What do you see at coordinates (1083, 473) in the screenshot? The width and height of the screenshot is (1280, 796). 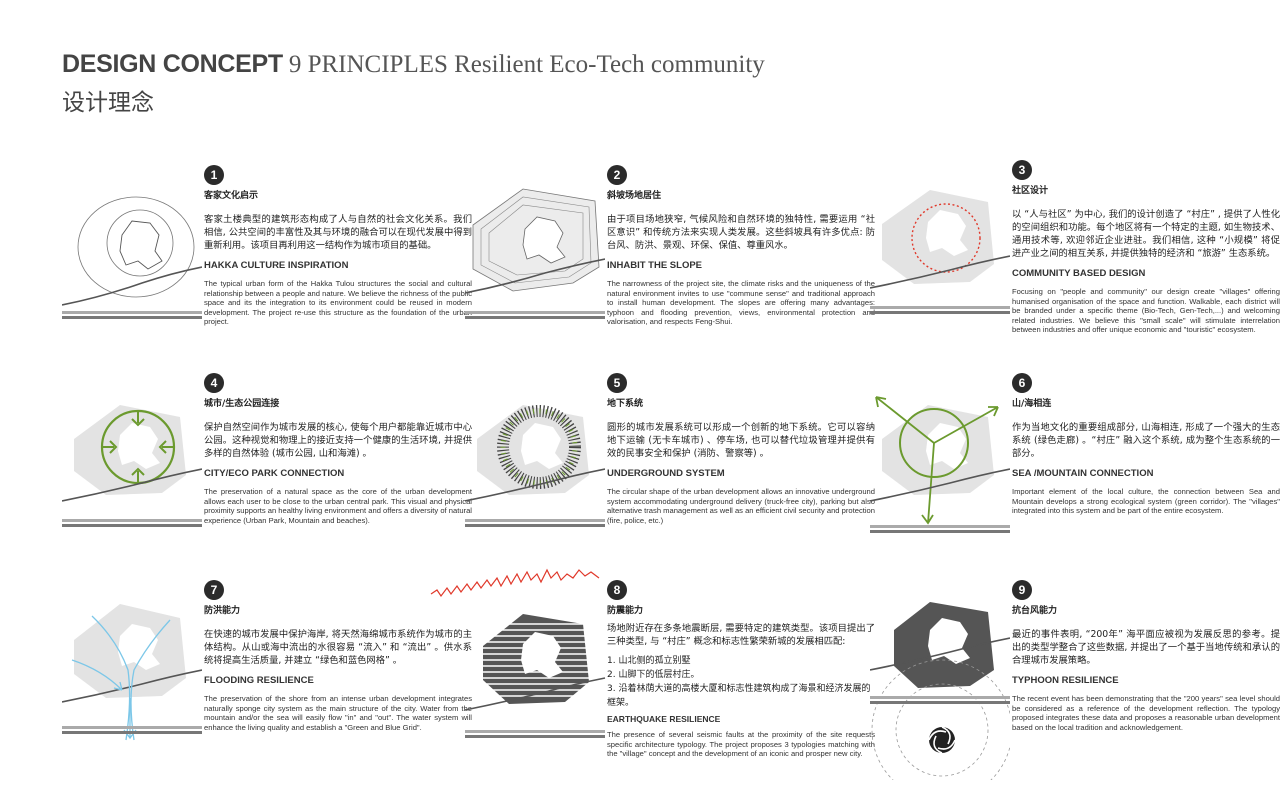 I see `principle-title-en: SEA /MOUNTAIN CONNECTION` at bounding box center [1083, 473].